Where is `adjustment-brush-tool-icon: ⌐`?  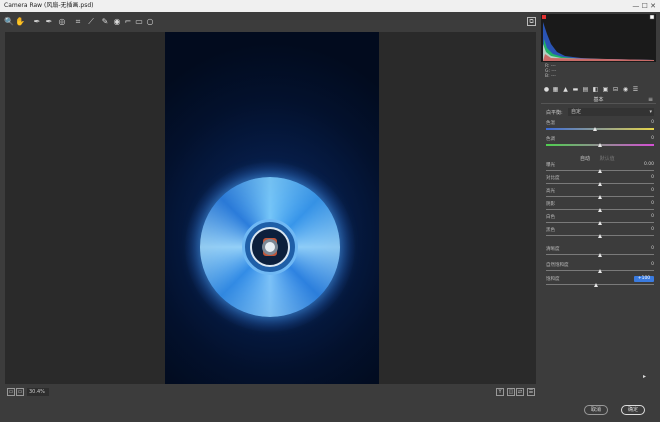 adjustment-brush-tool-icon: ⌐ is located at coordinates (128, 21).